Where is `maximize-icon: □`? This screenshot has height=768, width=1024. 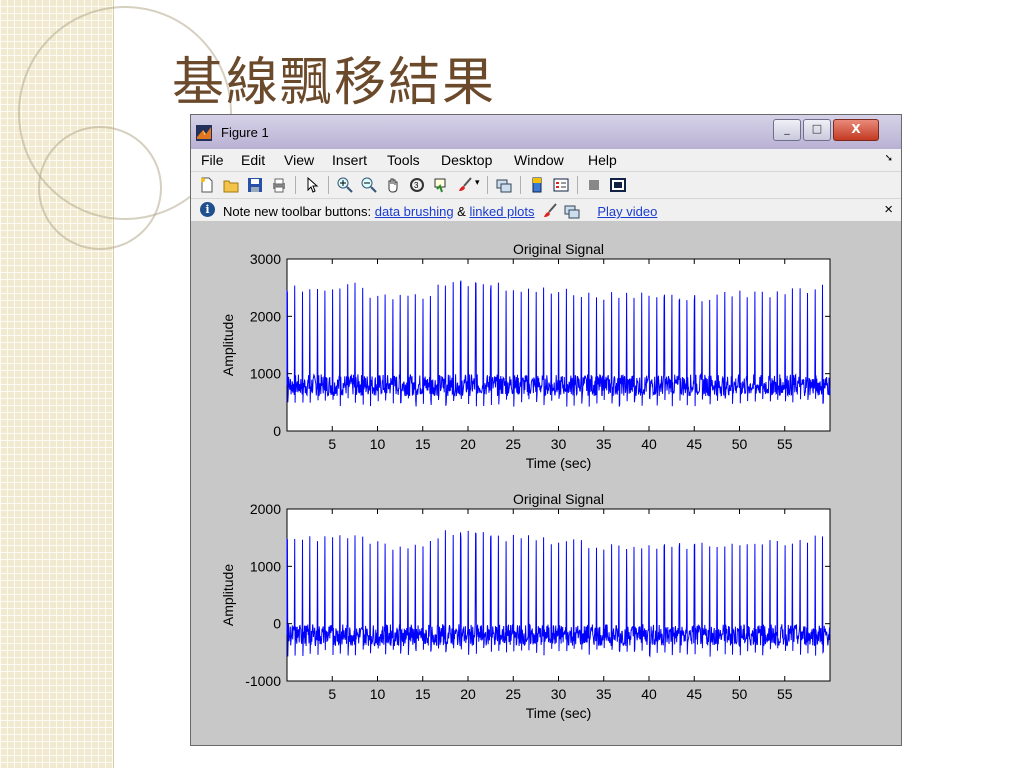
maximize-icon: □ is located at coordinates (817, 128).